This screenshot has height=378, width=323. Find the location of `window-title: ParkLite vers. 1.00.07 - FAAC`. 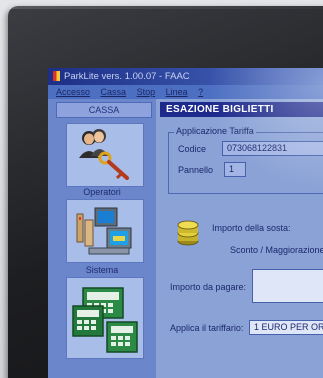

window-title: ParkLite vers. 1.00.07 - FAAC is located at coordinates (127, 76).